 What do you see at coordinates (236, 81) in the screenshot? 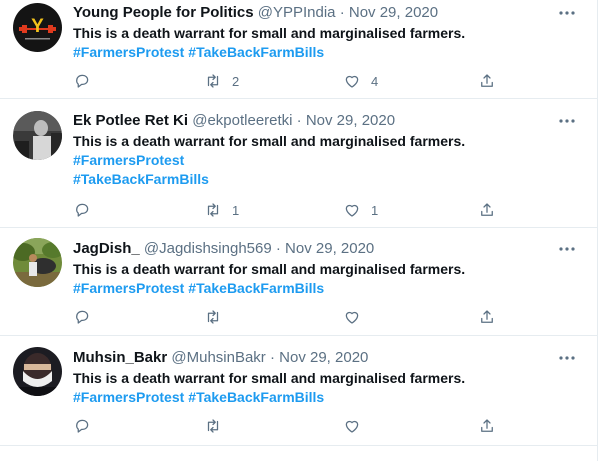
I see `retweet-count: 2` at bounding box center [236, 81].